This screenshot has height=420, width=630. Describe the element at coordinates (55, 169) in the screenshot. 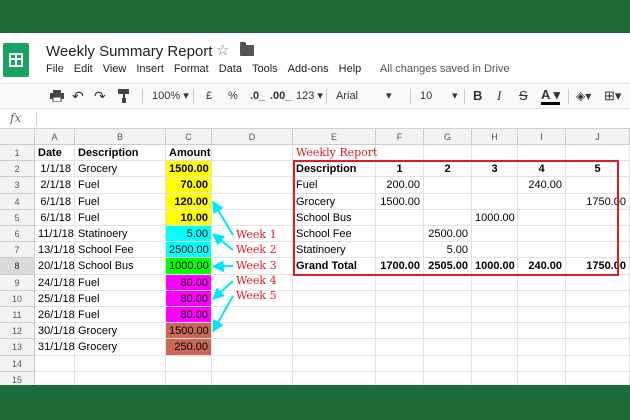

I see `entry-date: 1/1/18` at that location.